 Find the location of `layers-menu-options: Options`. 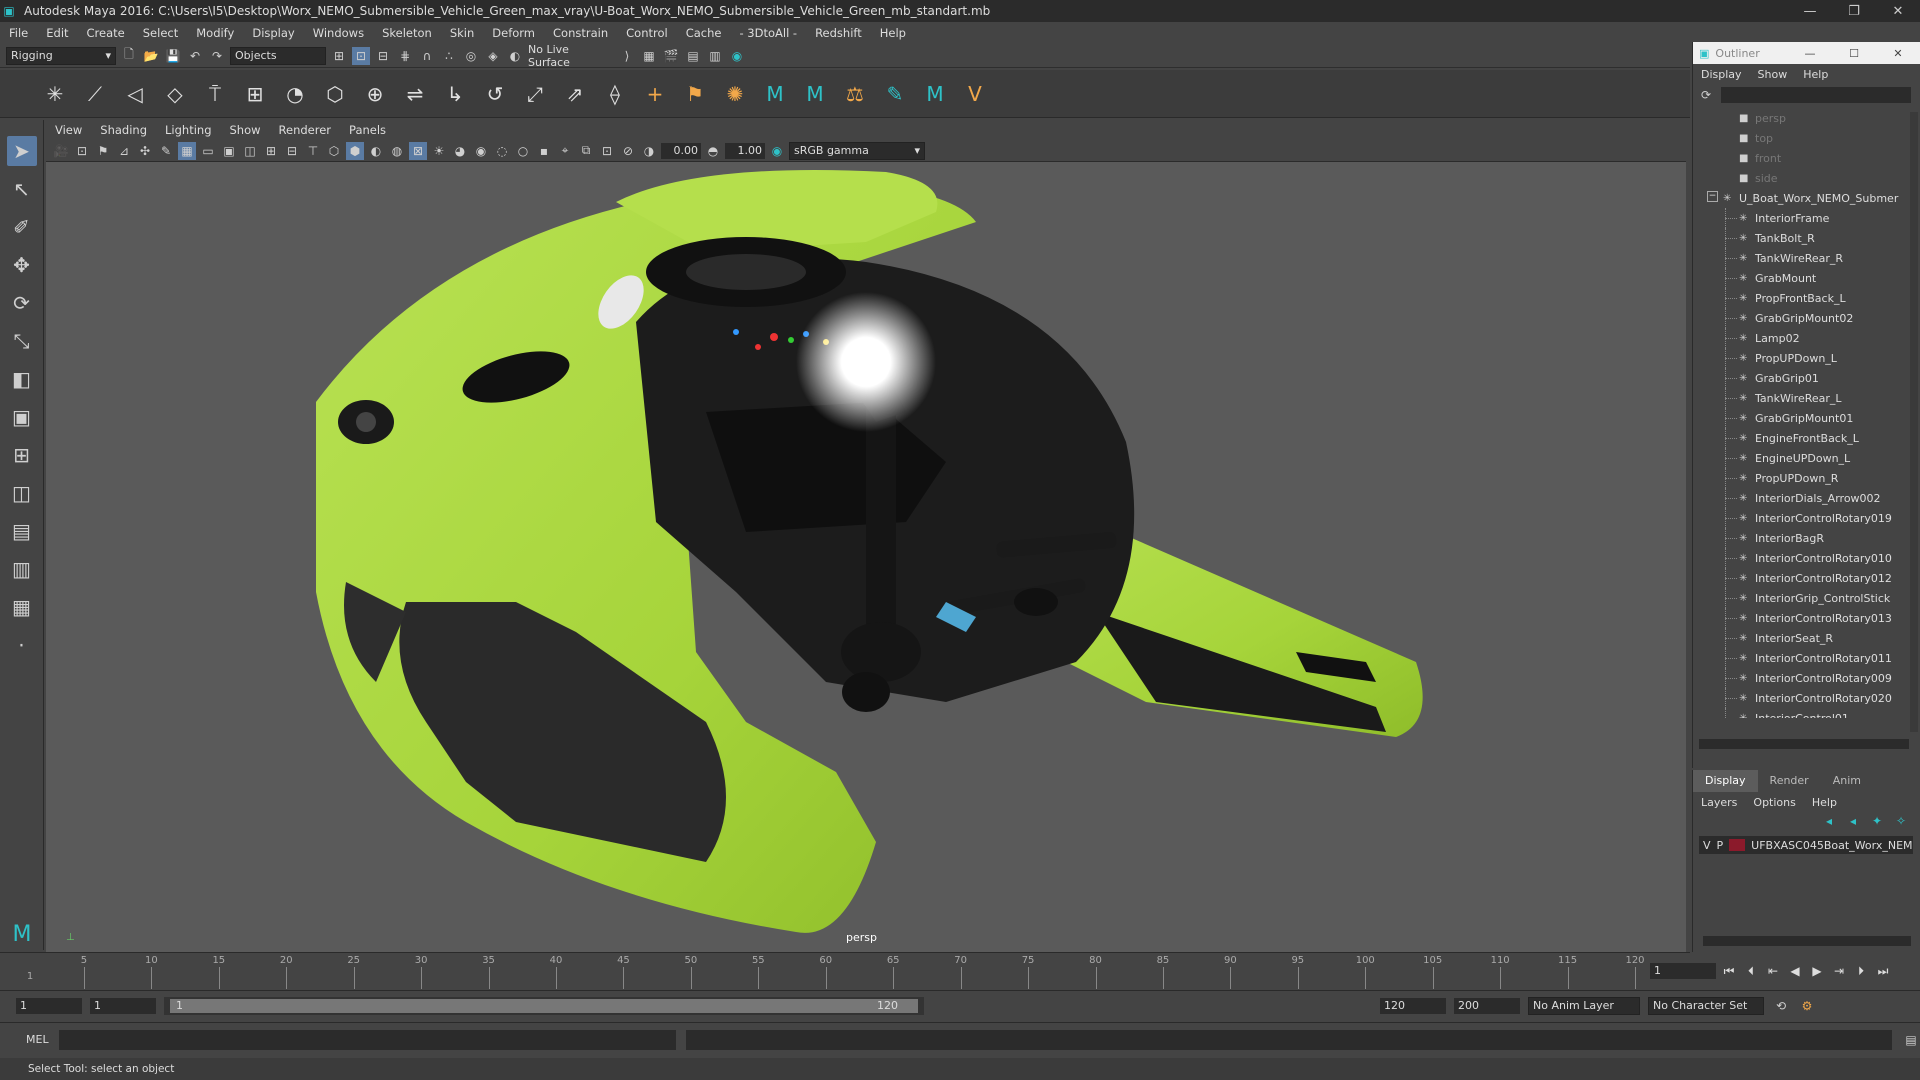

layers-menu-options: Options is located at coordinates (1774, 802).